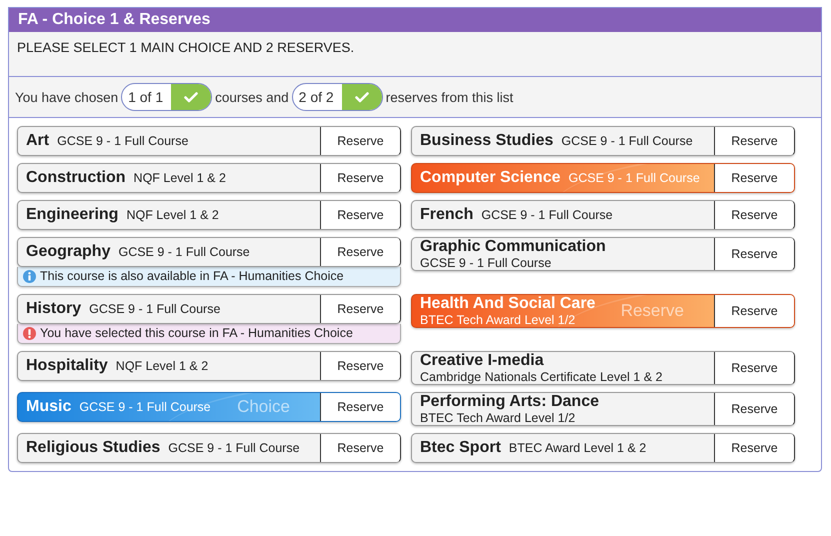  Describe the element at coordinates (603, 368) in the screenshot. I see `course-card: Creative I-media Cambridge Nationals Certificate Level 1 & 2 Reserve` at that location.